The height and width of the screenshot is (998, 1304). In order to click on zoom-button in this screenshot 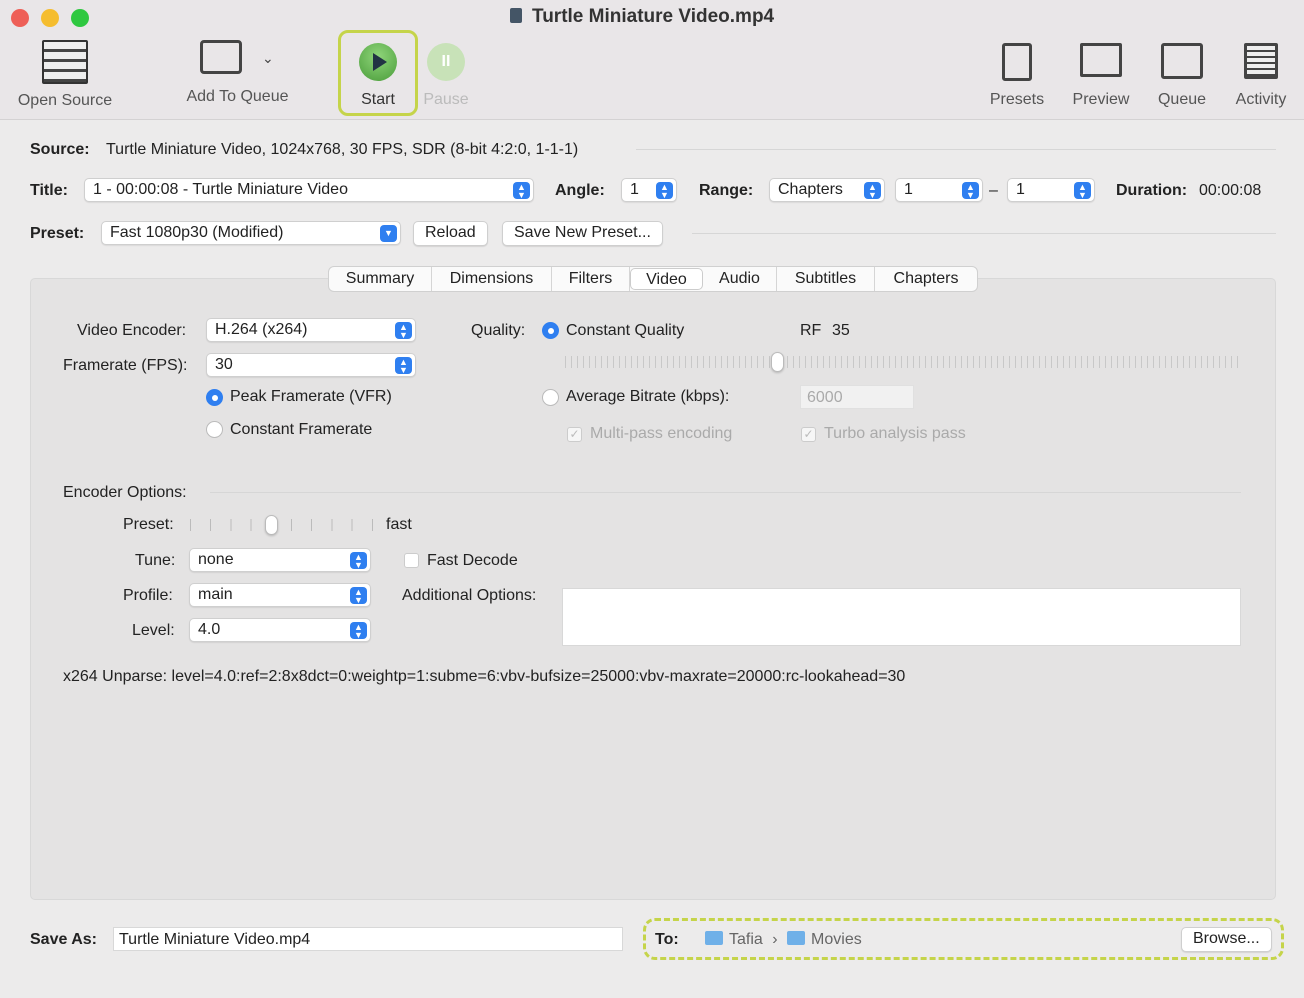, I will do `click(80, 18)`.